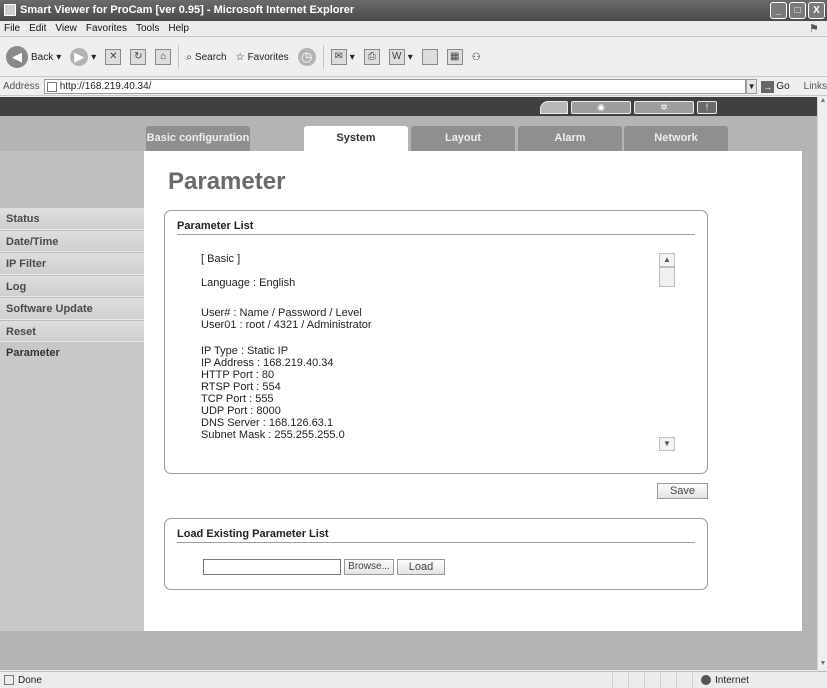  I want to click on windows-logo-icon: ⚑, so click(814, 29).